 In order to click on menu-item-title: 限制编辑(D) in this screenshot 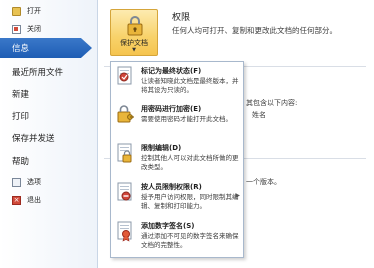, I will do `click(161, 148)`.